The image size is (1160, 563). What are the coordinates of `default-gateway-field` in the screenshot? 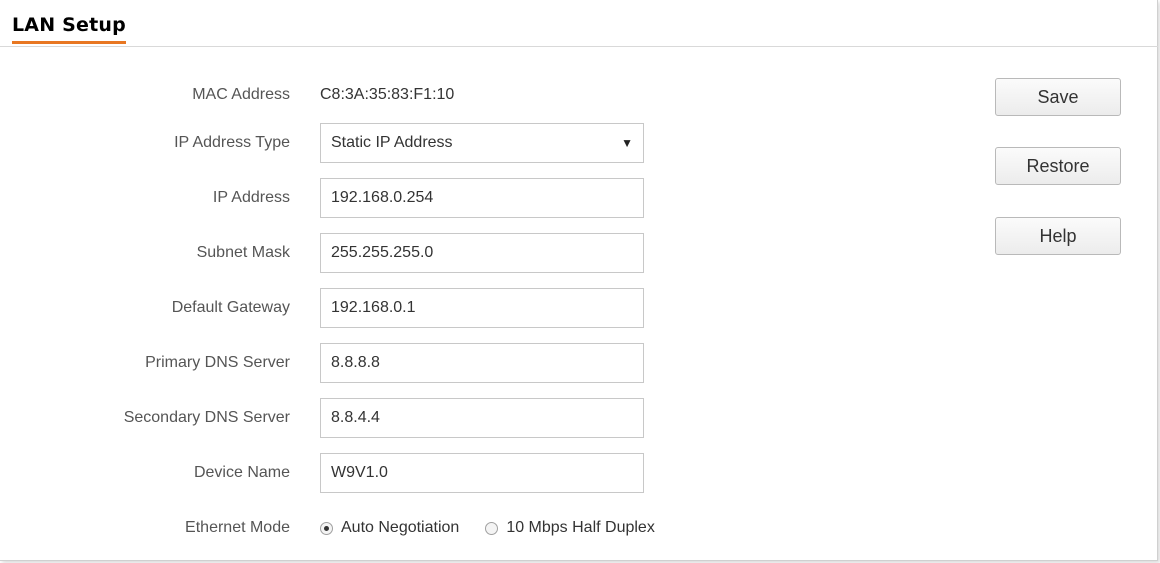 It's located at (482, 308).